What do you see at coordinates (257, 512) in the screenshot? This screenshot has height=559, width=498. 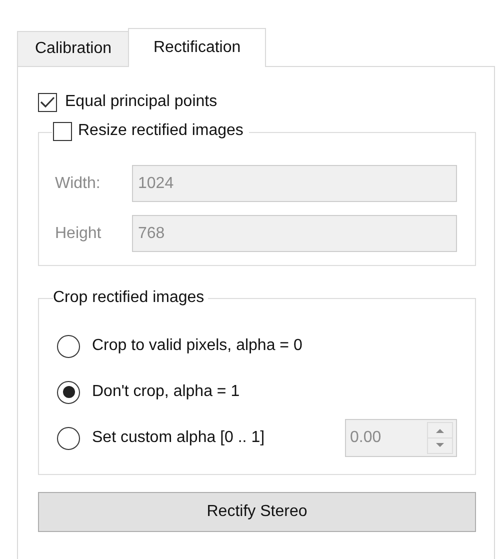 I see `rectify-stereo-button: Rectify Stereo` at bounding box center [257, 512].